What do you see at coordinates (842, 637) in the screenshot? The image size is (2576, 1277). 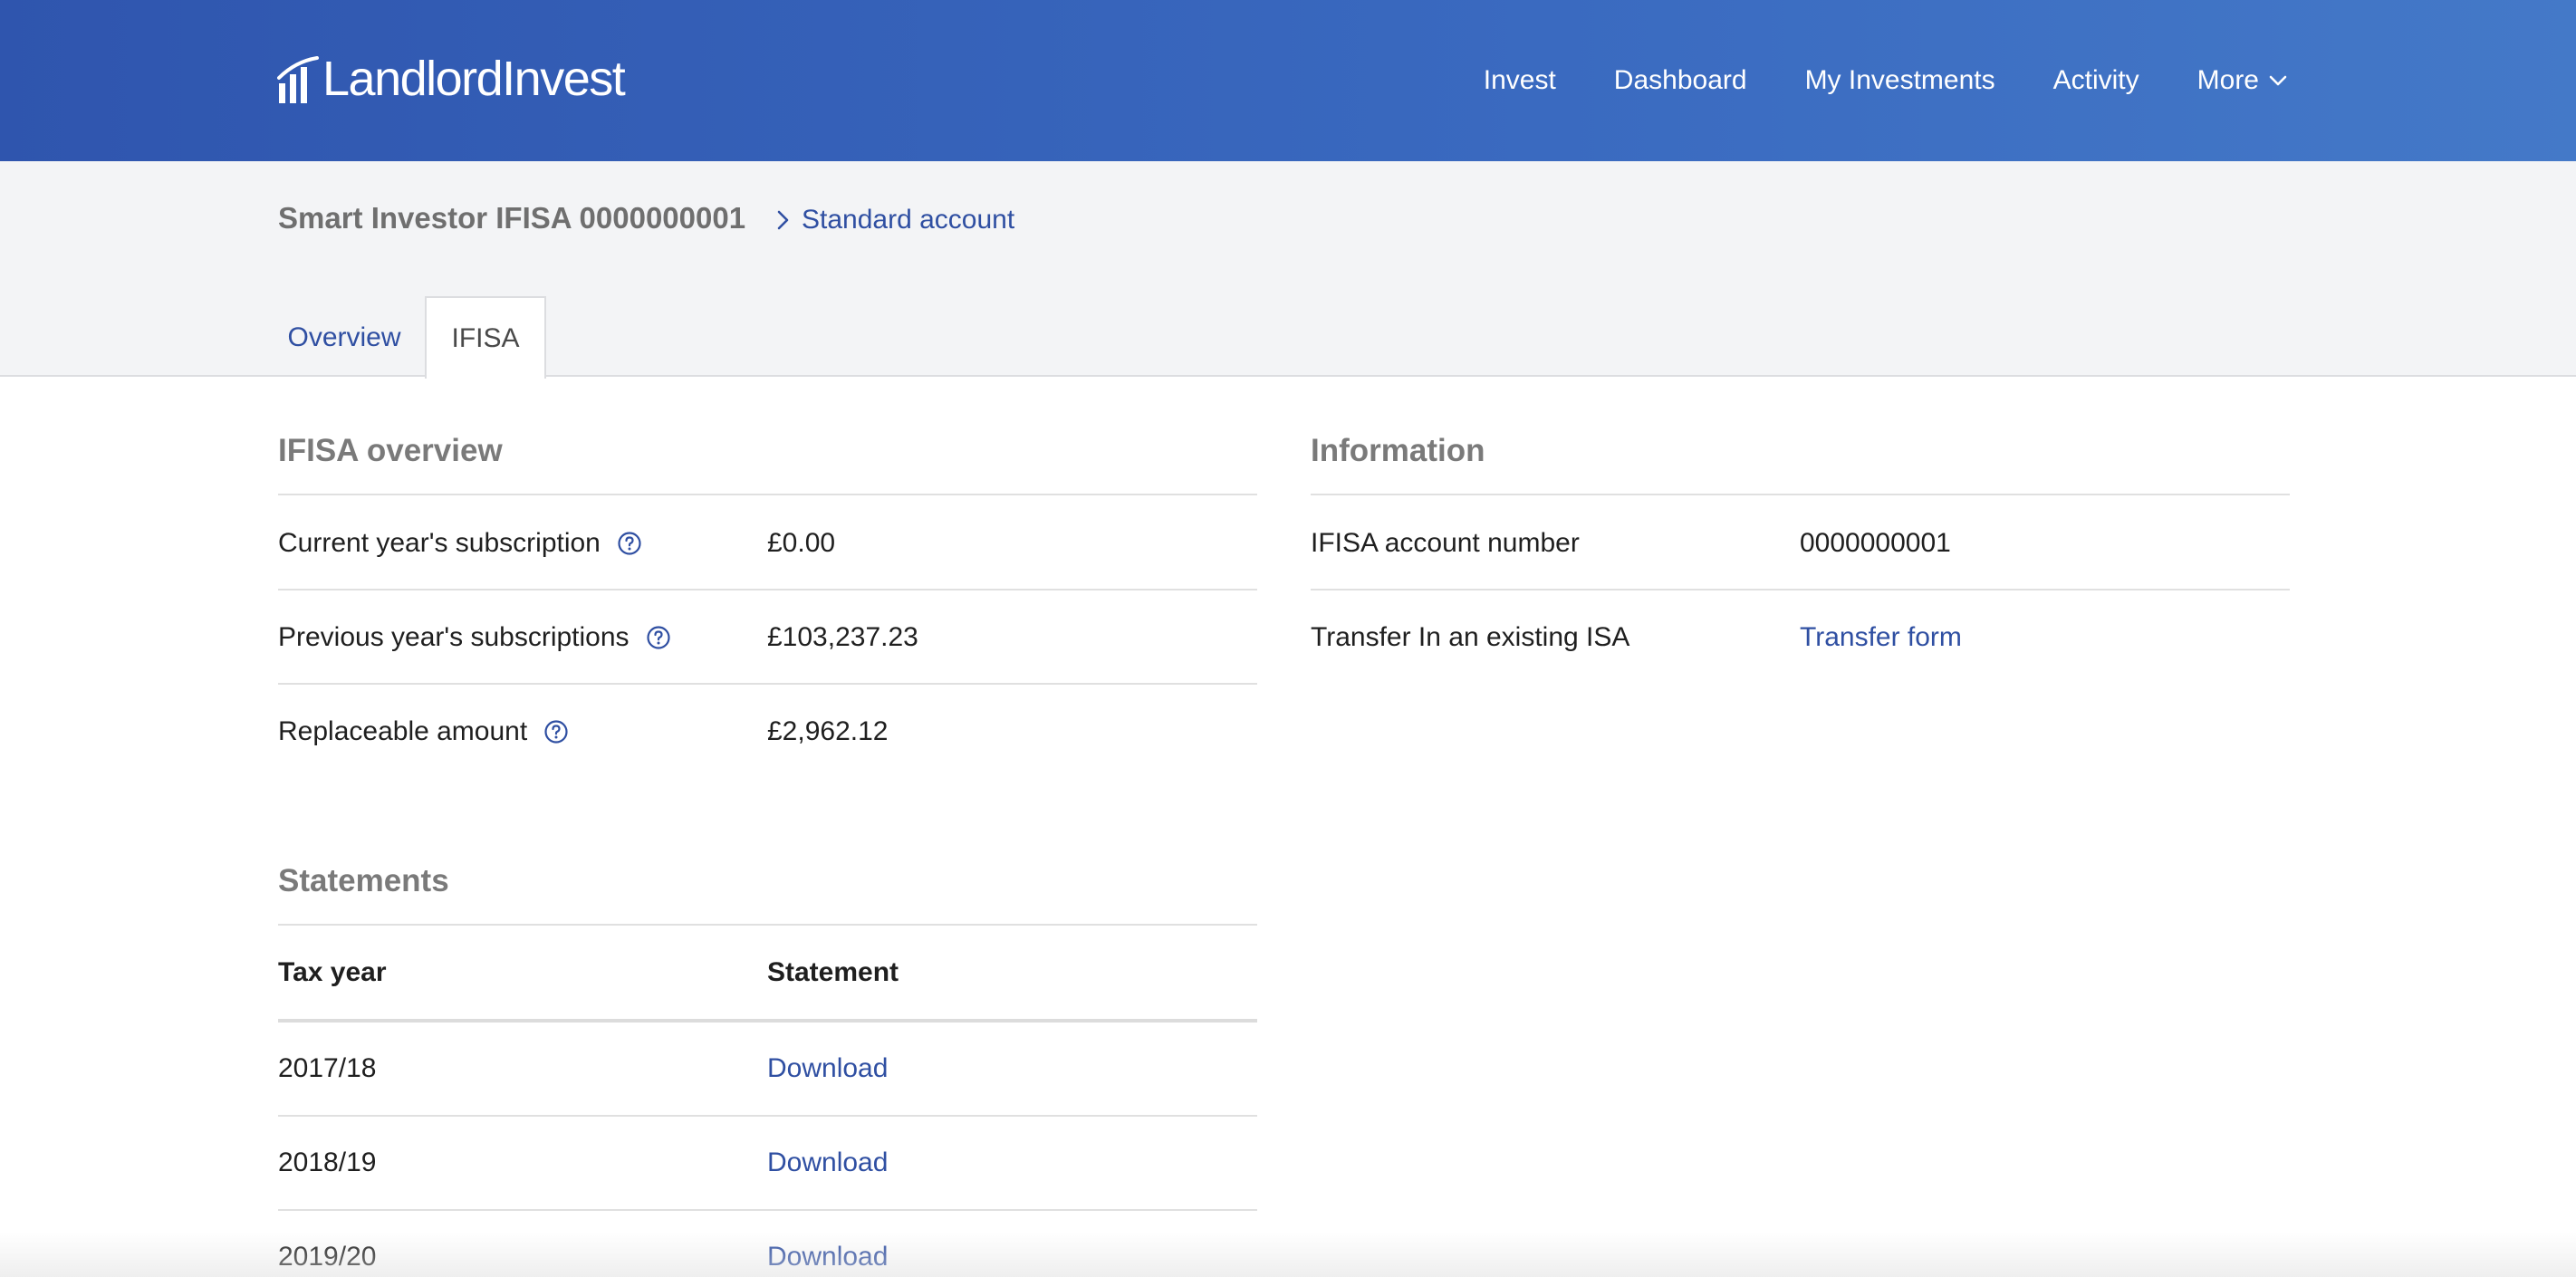 I see `previous-subscriptions-value: £103,237.23` at bounding box center [842, 637].